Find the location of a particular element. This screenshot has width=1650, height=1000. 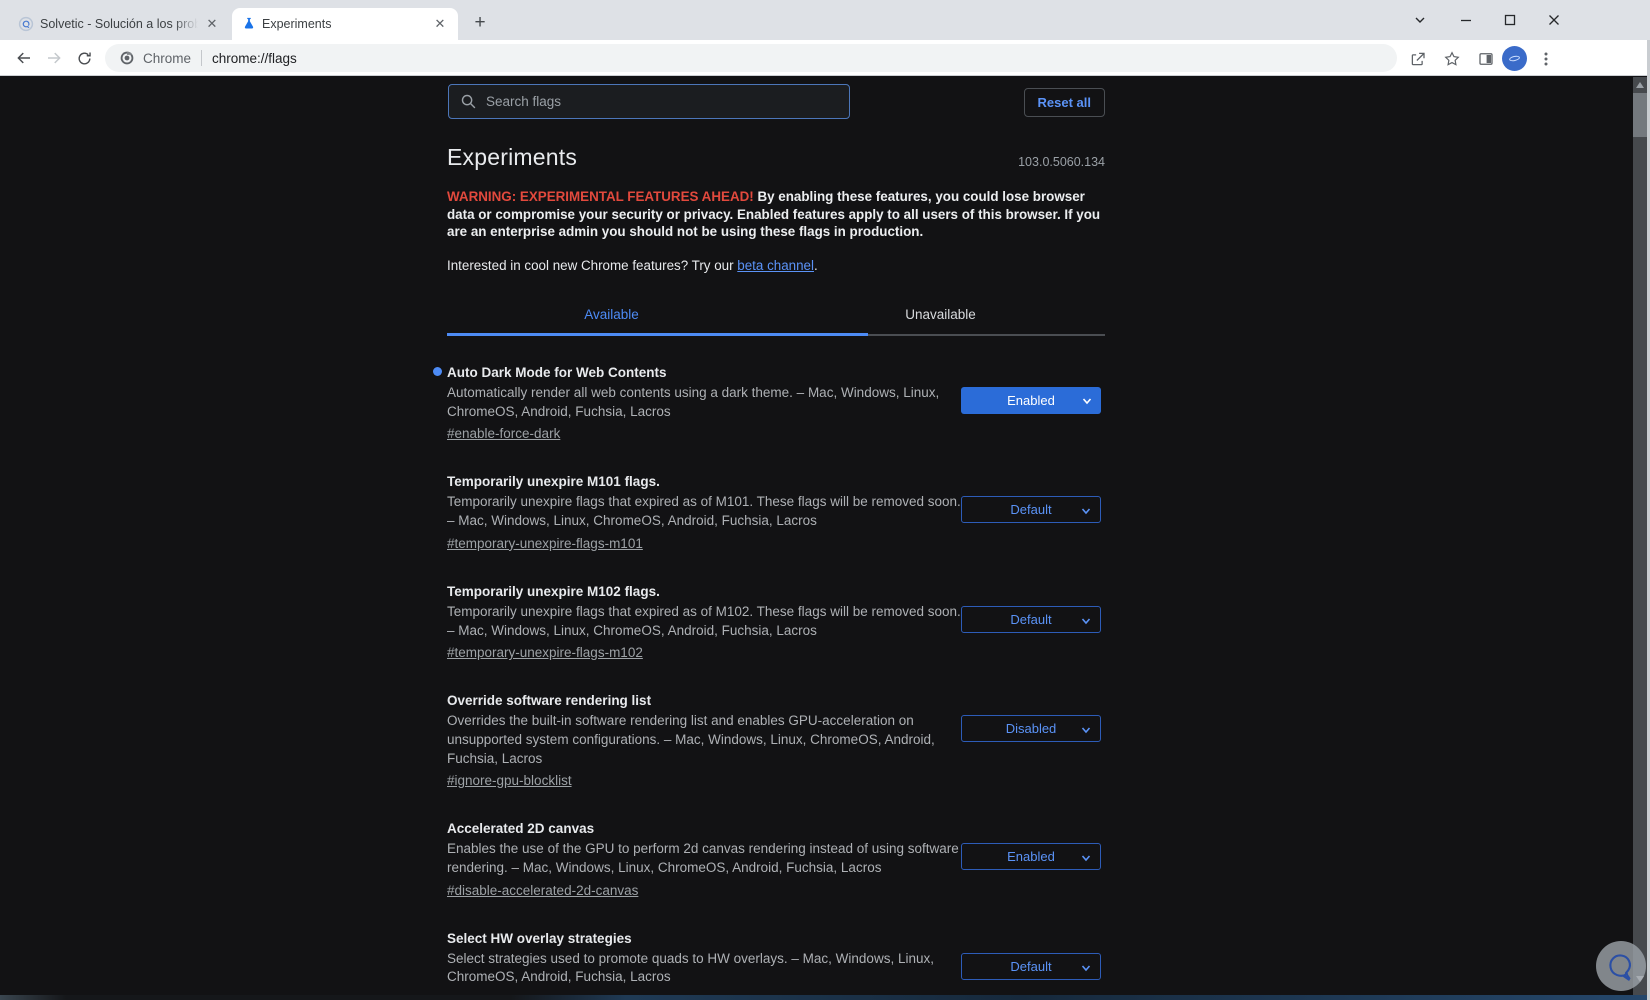

tab-title: Solvetic - Solución a los problem is located at coordinates (119, 24).